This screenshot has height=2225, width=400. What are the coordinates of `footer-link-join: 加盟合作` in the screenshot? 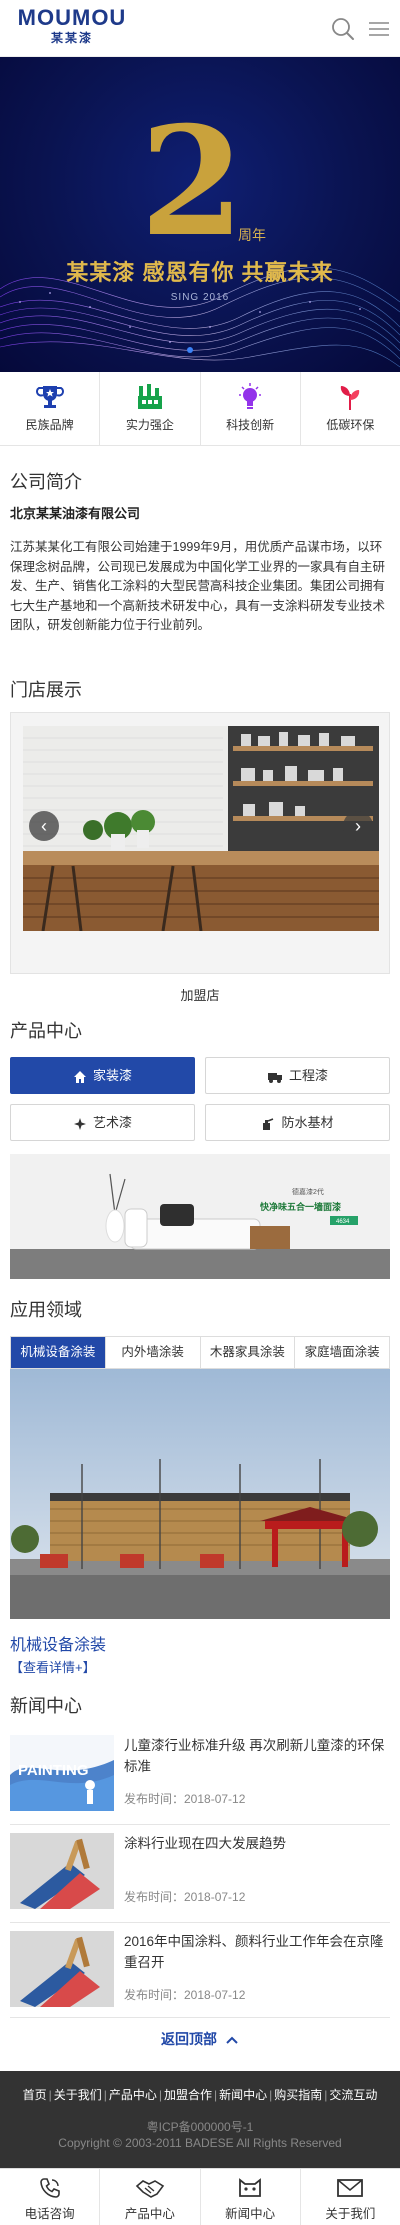 It's located at (188, 2095).